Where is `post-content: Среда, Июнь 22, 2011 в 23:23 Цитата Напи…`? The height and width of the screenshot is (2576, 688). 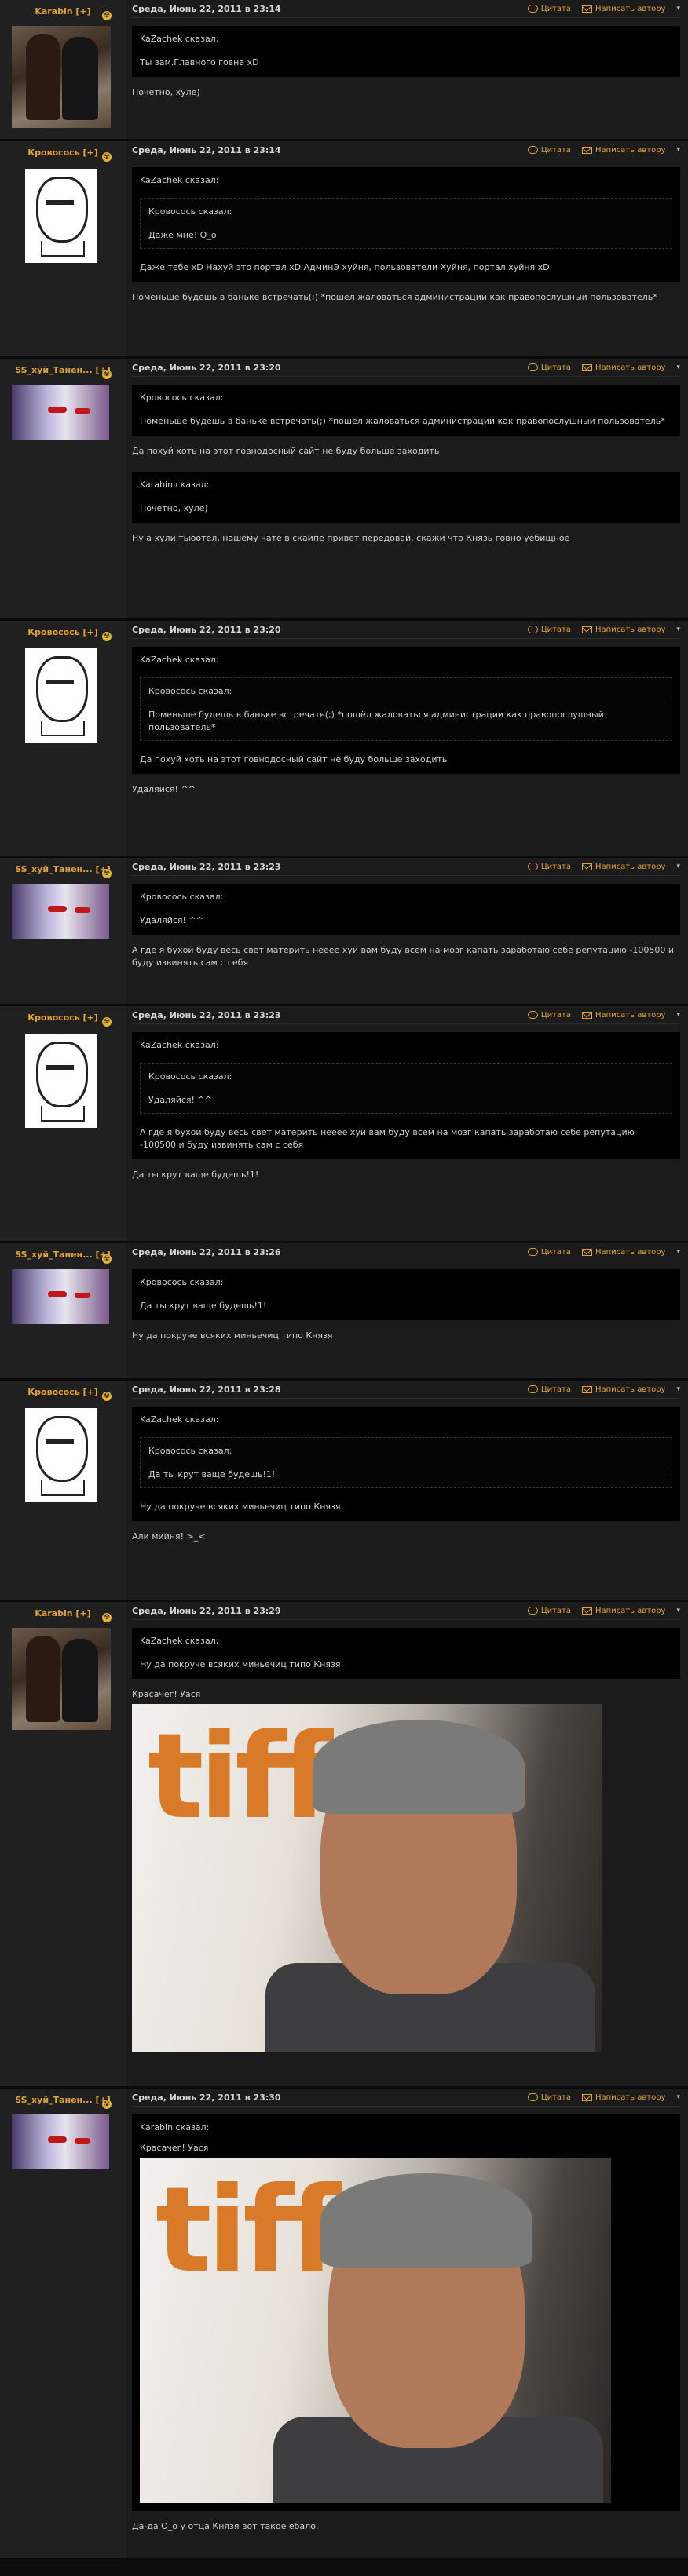 post-content: Среда, Июнь 22, 2011 в 23:23 Цитата Напи… is located at coordinates (407, 1123).